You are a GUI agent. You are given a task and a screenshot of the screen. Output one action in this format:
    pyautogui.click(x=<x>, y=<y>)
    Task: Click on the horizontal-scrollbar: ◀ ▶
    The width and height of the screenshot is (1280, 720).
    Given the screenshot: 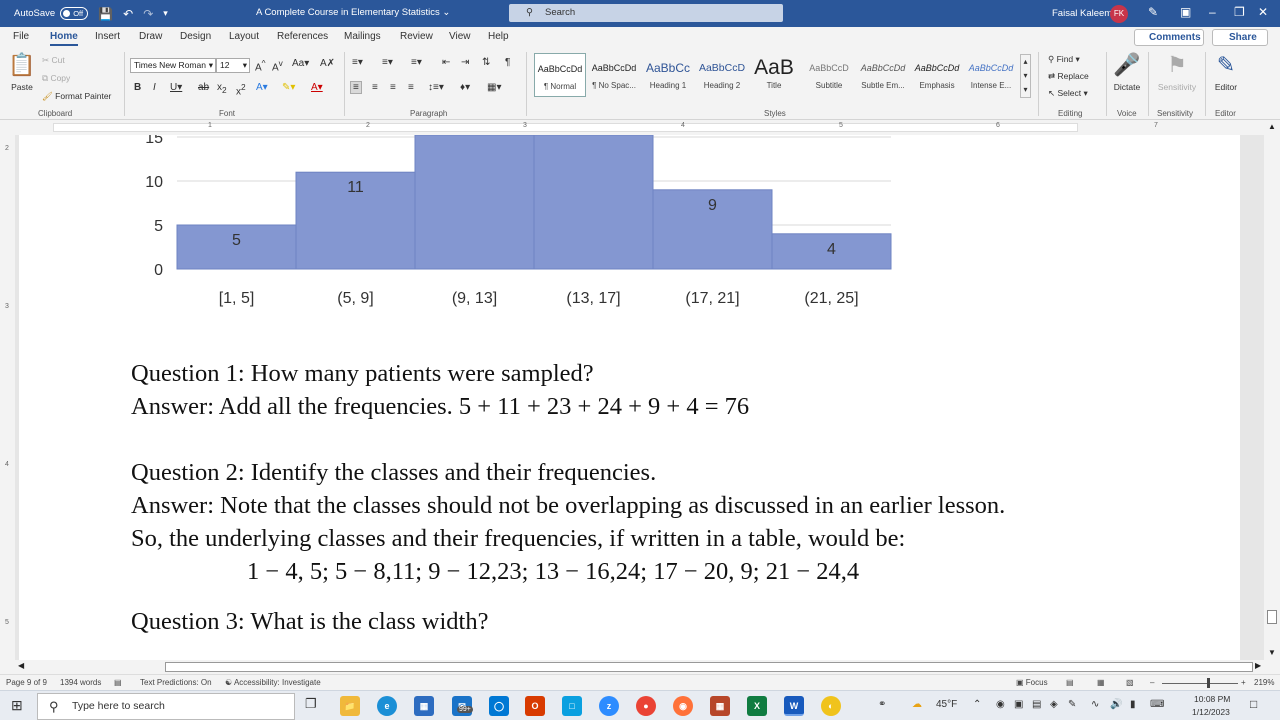 What is the action you would take?
    pyautogui.click(x=640, y=667)
    